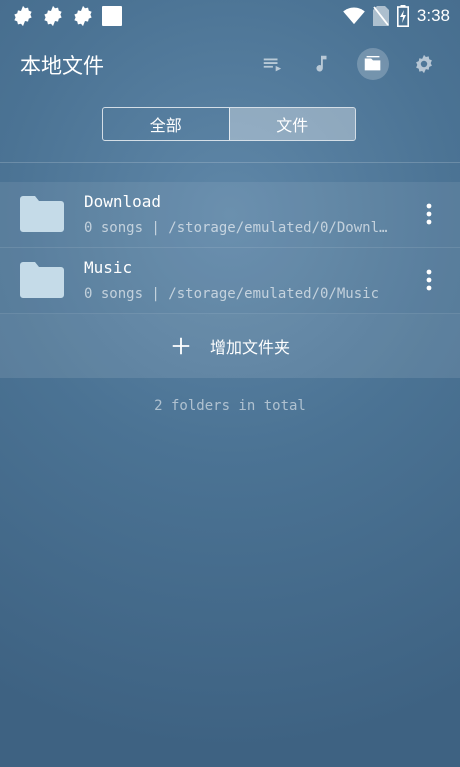 The width and height of the screenshot is (460, 767). I want to click on tab-all: 全部, so click(166, 124).